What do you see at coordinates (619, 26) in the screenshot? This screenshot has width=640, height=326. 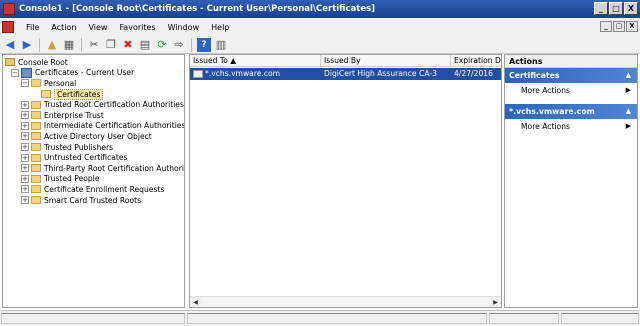 I see `mdi-restore-button: ▢` at bounding box center [619, 26].